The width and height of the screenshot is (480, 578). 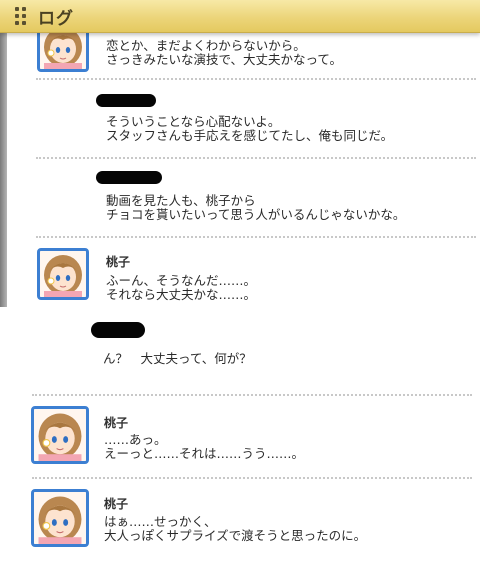 I want to click on log-header: ログ, so click(x=240, y=16).